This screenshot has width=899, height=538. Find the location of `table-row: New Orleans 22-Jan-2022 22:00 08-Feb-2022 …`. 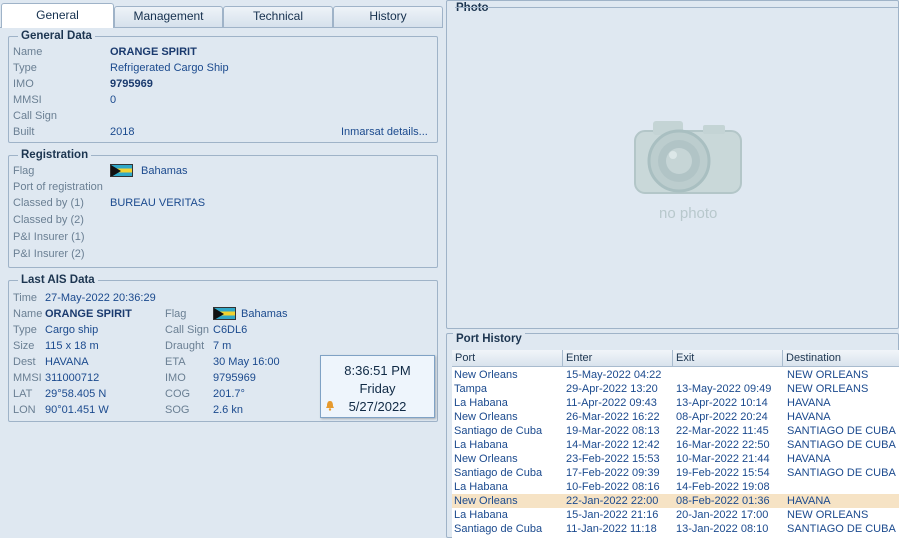

table-row: New Orleans 22-Jan-2022 22:00 08-Feb-2022 … is located at coordinates (675, 501).